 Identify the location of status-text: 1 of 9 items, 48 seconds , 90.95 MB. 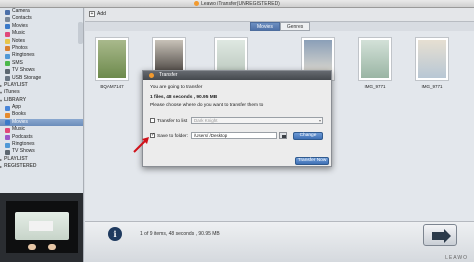
(180, 234).